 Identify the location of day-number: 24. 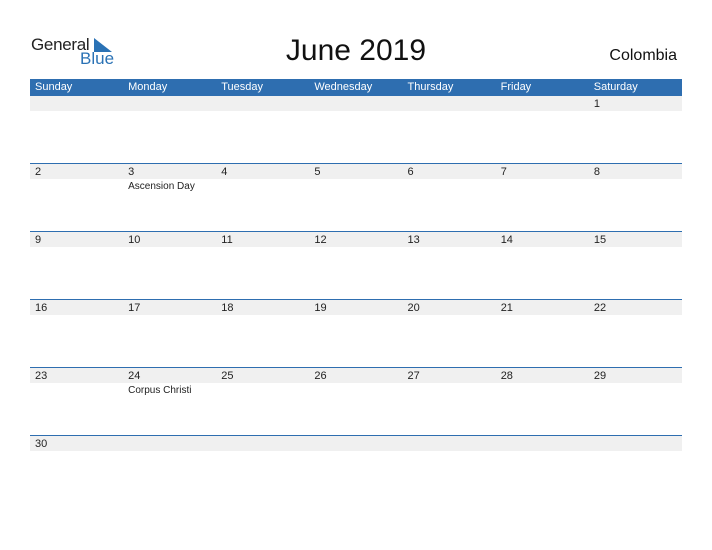
(134, 376).